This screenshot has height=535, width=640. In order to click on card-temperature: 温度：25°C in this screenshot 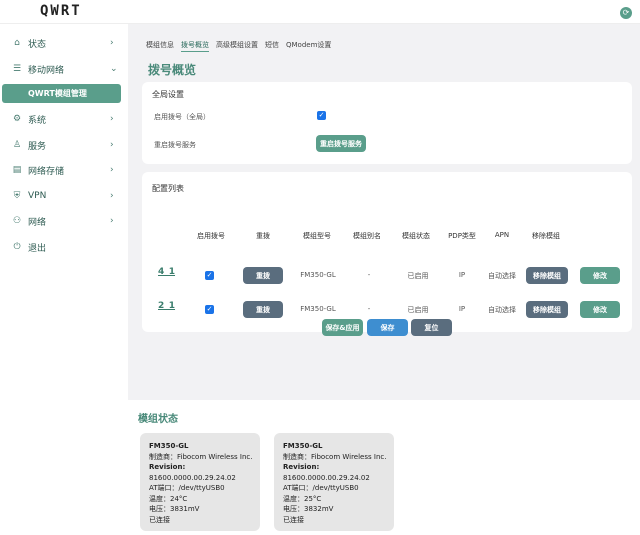, I will do `click(302, 498)`.